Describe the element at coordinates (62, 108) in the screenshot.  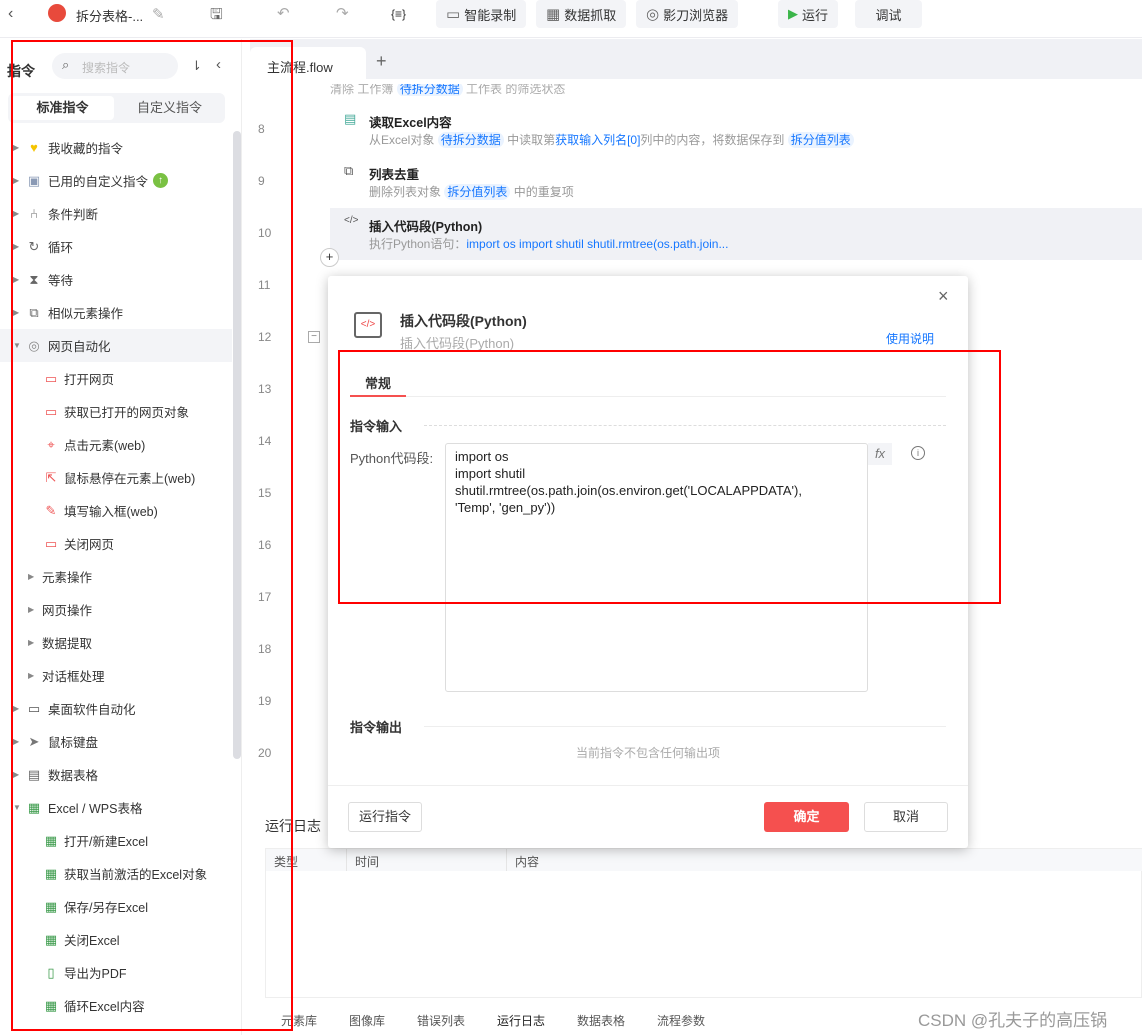
I see `tab-standard: 标准指令` at that location.